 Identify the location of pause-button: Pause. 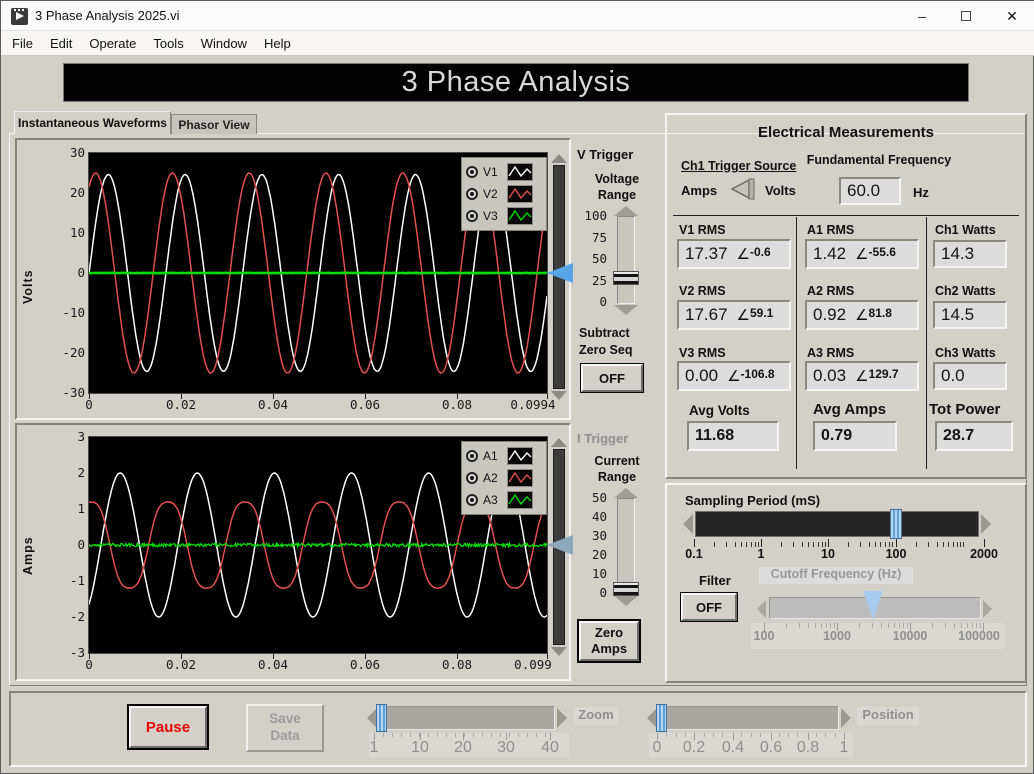
(168, 727).